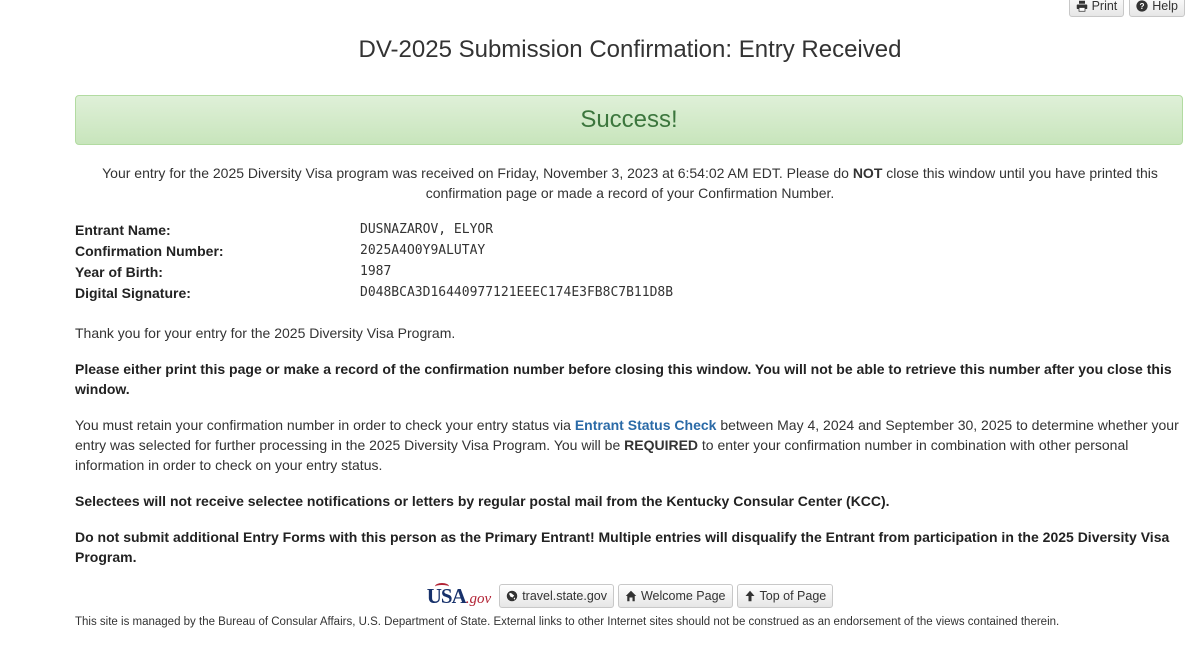 This screenshot has height=653, width=1192. Describe the element at coordinates (459, 595) in the screenshot. I see `usa-gov-logo: USA .gov` at that location.